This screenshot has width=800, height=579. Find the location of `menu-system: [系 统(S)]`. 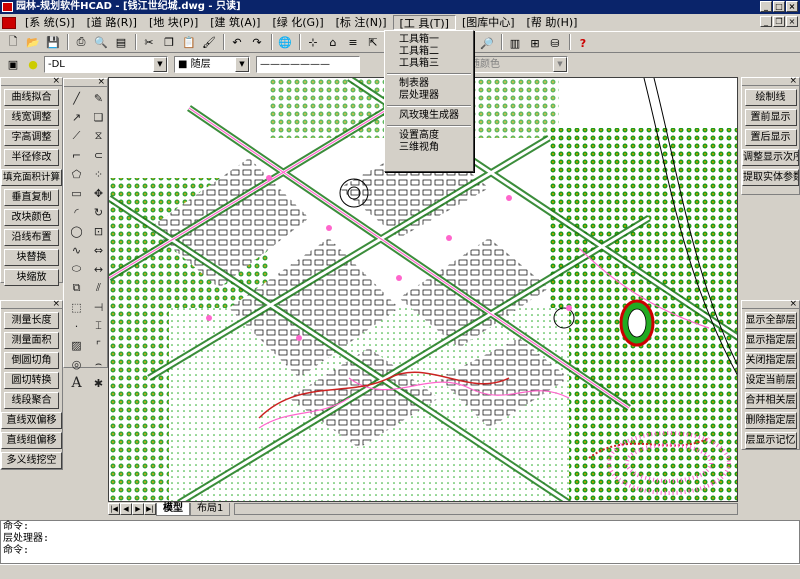

menu-system: [系 统(S)] is located at coordinates (50, 22).